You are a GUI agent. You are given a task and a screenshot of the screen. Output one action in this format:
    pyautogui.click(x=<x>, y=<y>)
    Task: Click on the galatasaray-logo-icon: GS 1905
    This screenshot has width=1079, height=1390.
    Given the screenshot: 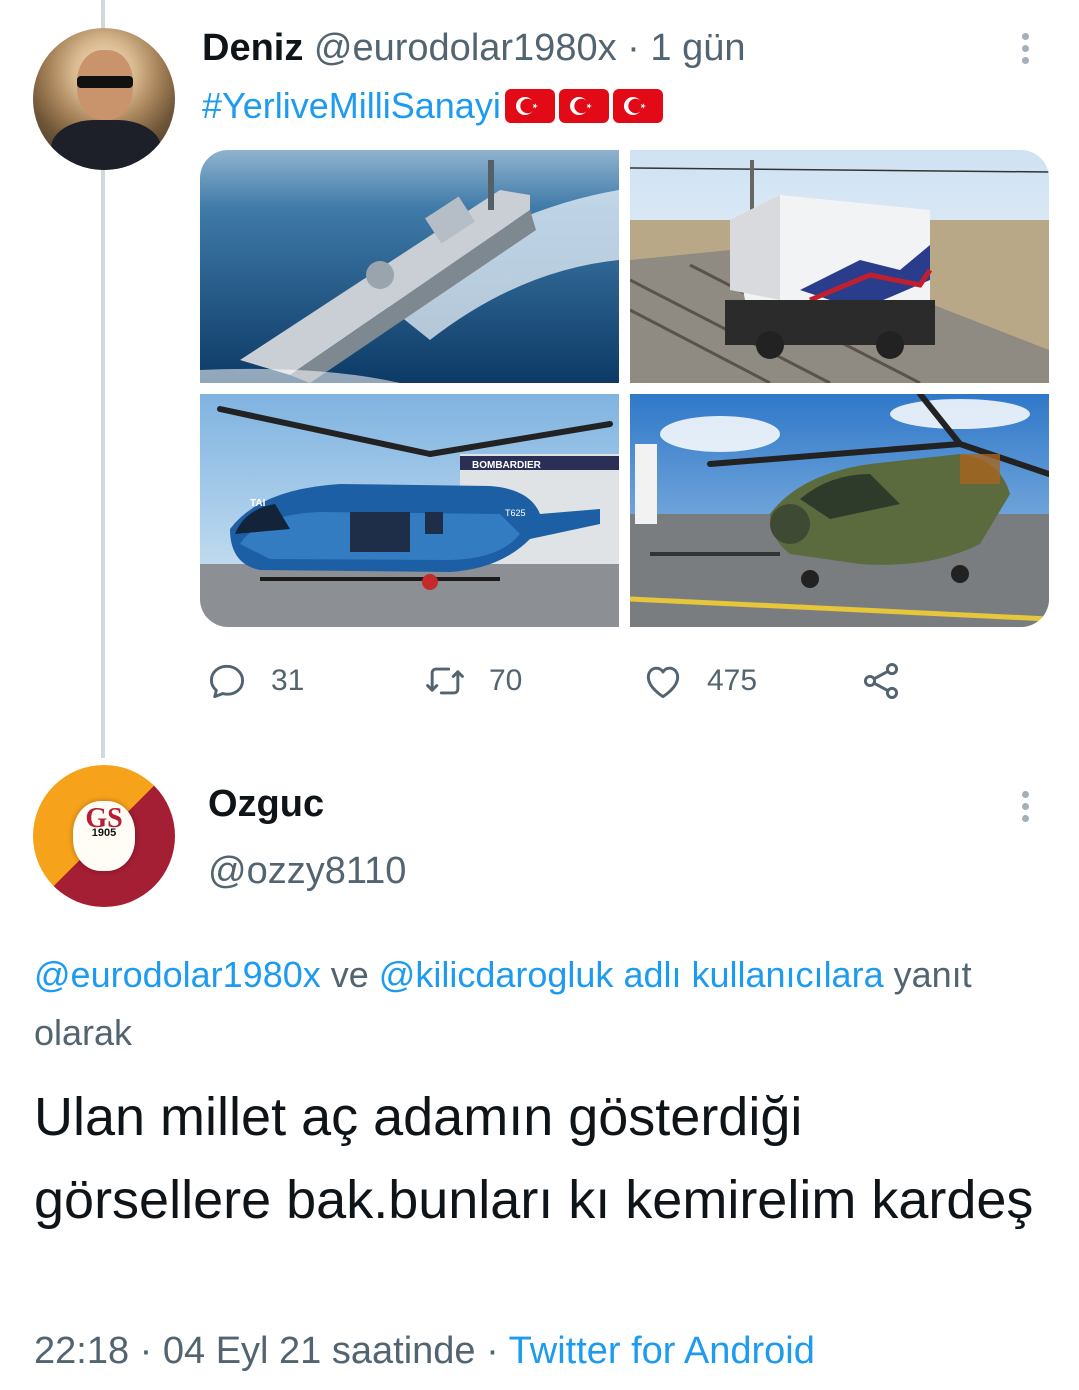 What is the action you would take?
    pyautogui.click(x=104, y=836)
    